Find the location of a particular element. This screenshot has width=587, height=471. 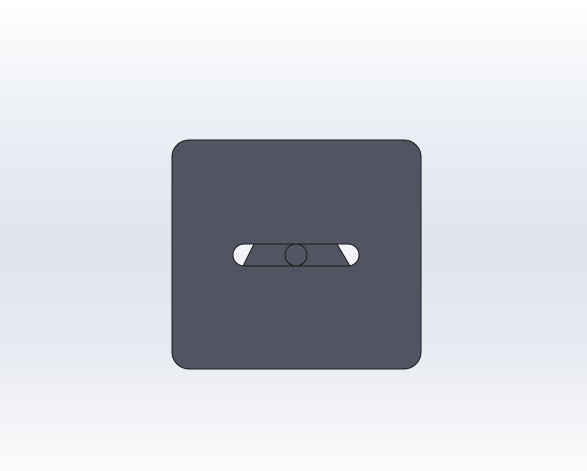

center-pin is located at coordinates (296, 255).